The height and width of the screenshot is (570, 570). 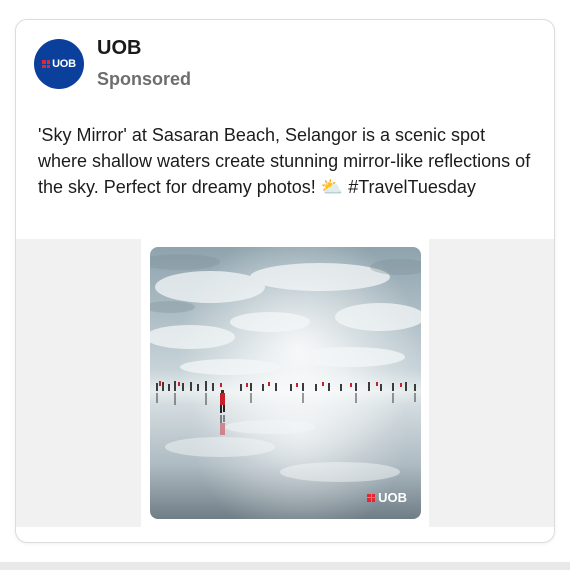 I want to click on uob-watermark: UOB, so click(x=387, y=497).